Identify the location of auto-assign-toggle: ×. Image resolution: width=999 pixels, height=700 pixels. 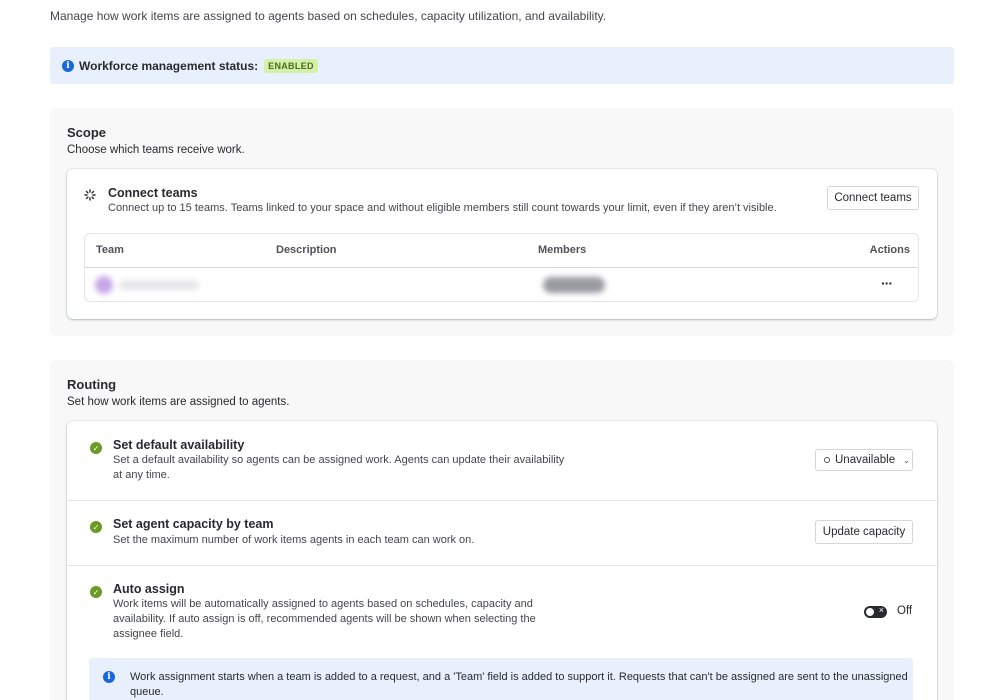
(875, 611).